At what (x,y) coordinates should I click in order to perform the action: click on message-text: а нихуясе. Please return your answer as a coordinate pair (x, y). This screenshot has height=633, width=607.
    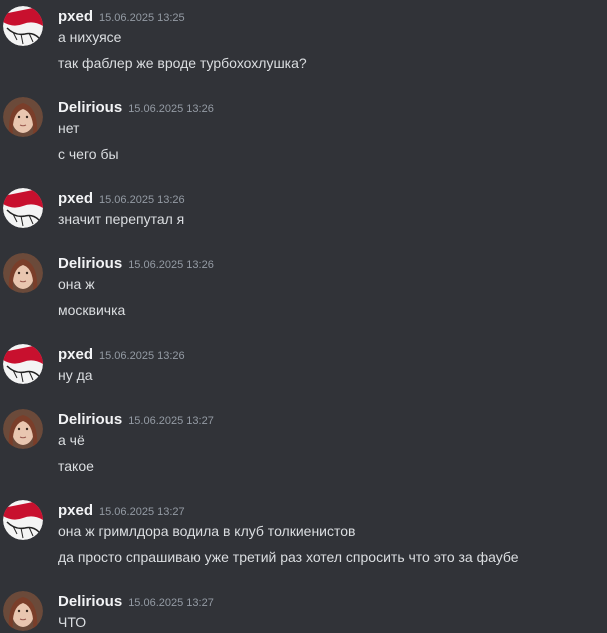
    Looking at the image, I should click on (90, 37).